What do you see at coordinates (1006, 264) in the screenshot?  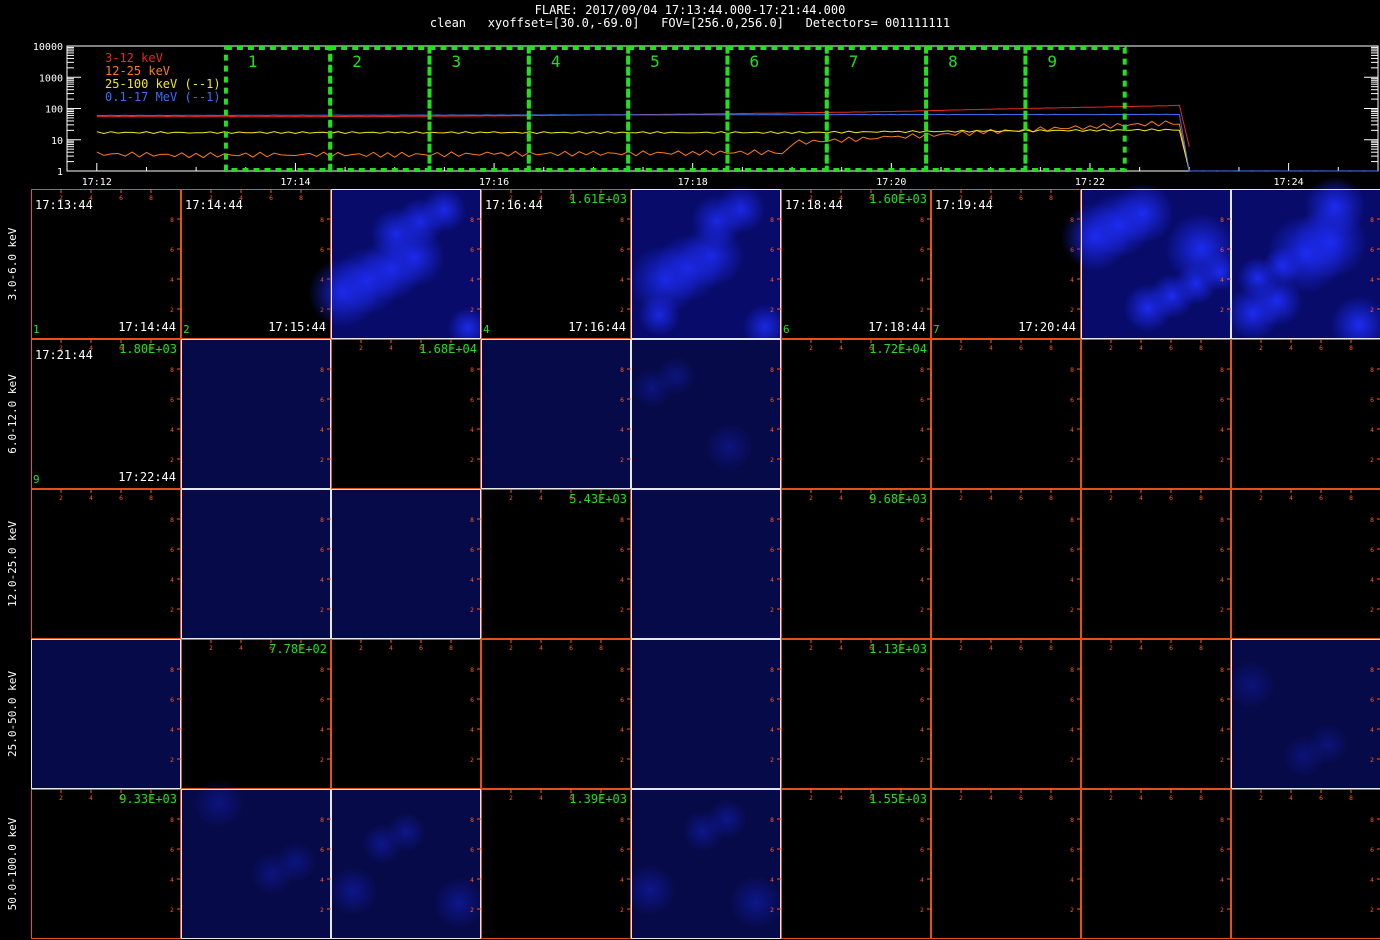 I see `image-panel: 2244668817:19:4417:20:447` at bounding box center [1006, 264].